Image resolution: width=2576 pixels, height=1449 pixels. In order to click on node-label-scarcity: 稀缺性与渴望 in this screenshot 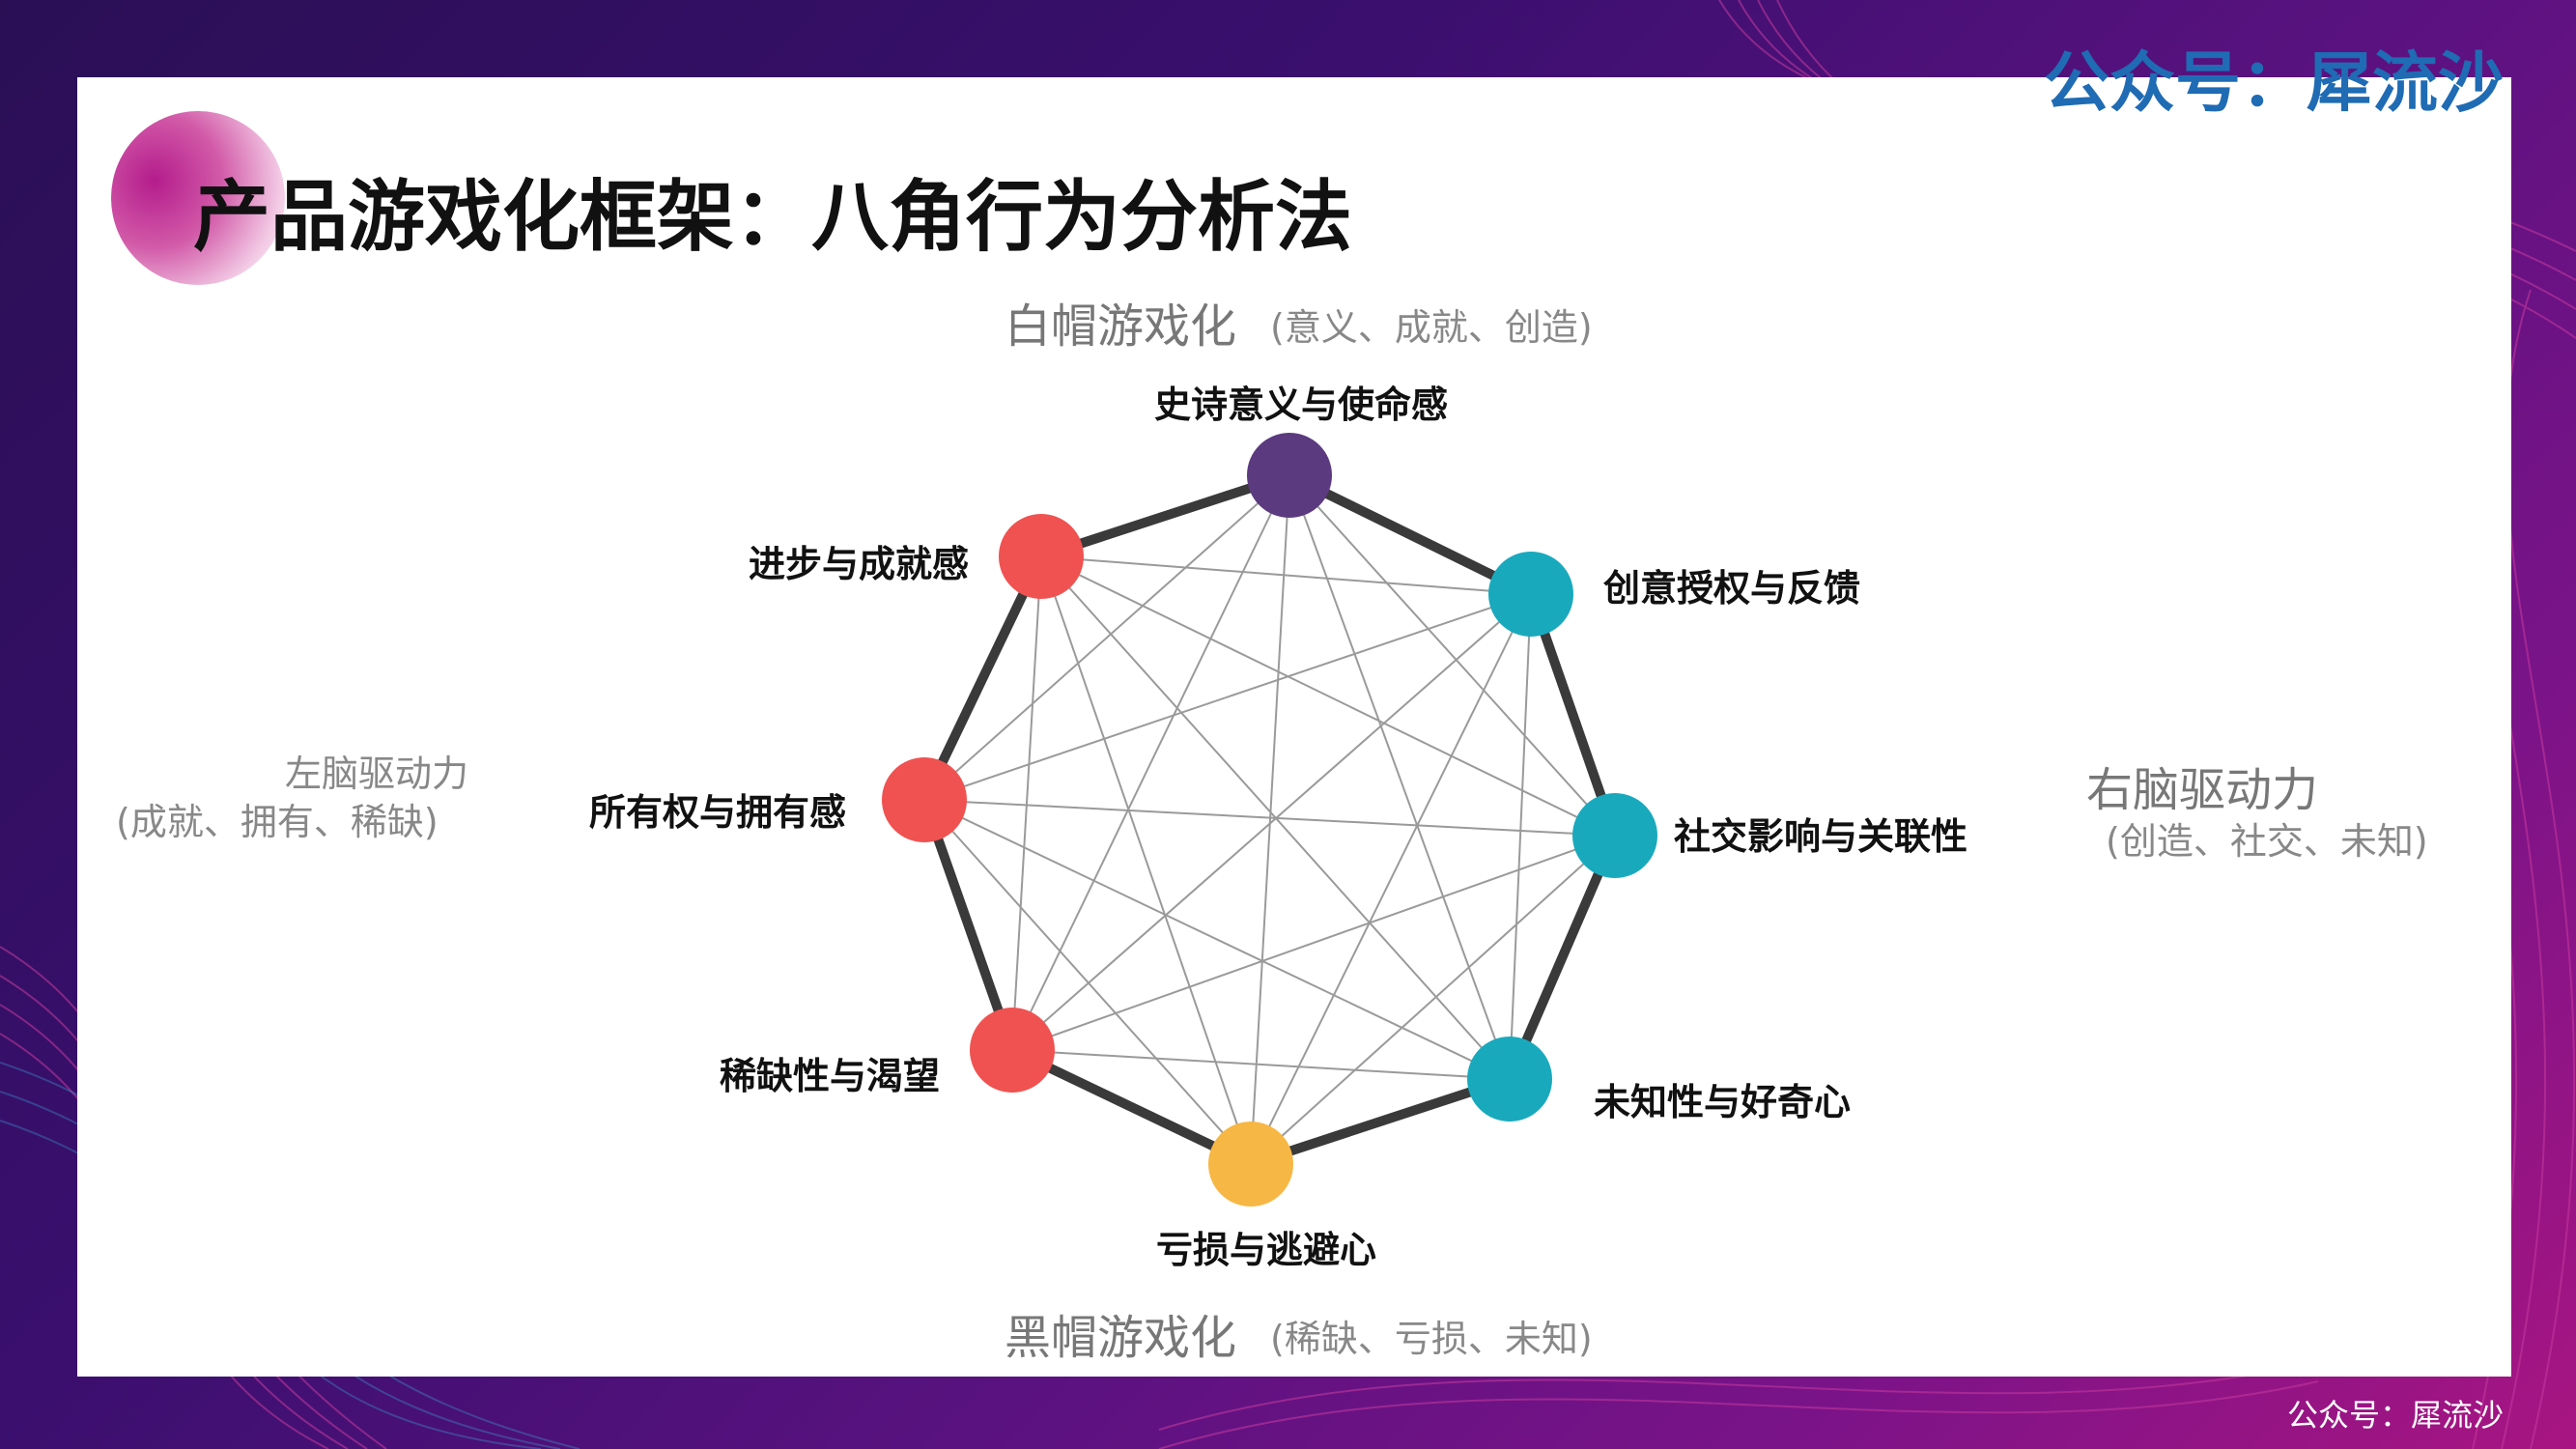, I will do `click(830, 1076)`.